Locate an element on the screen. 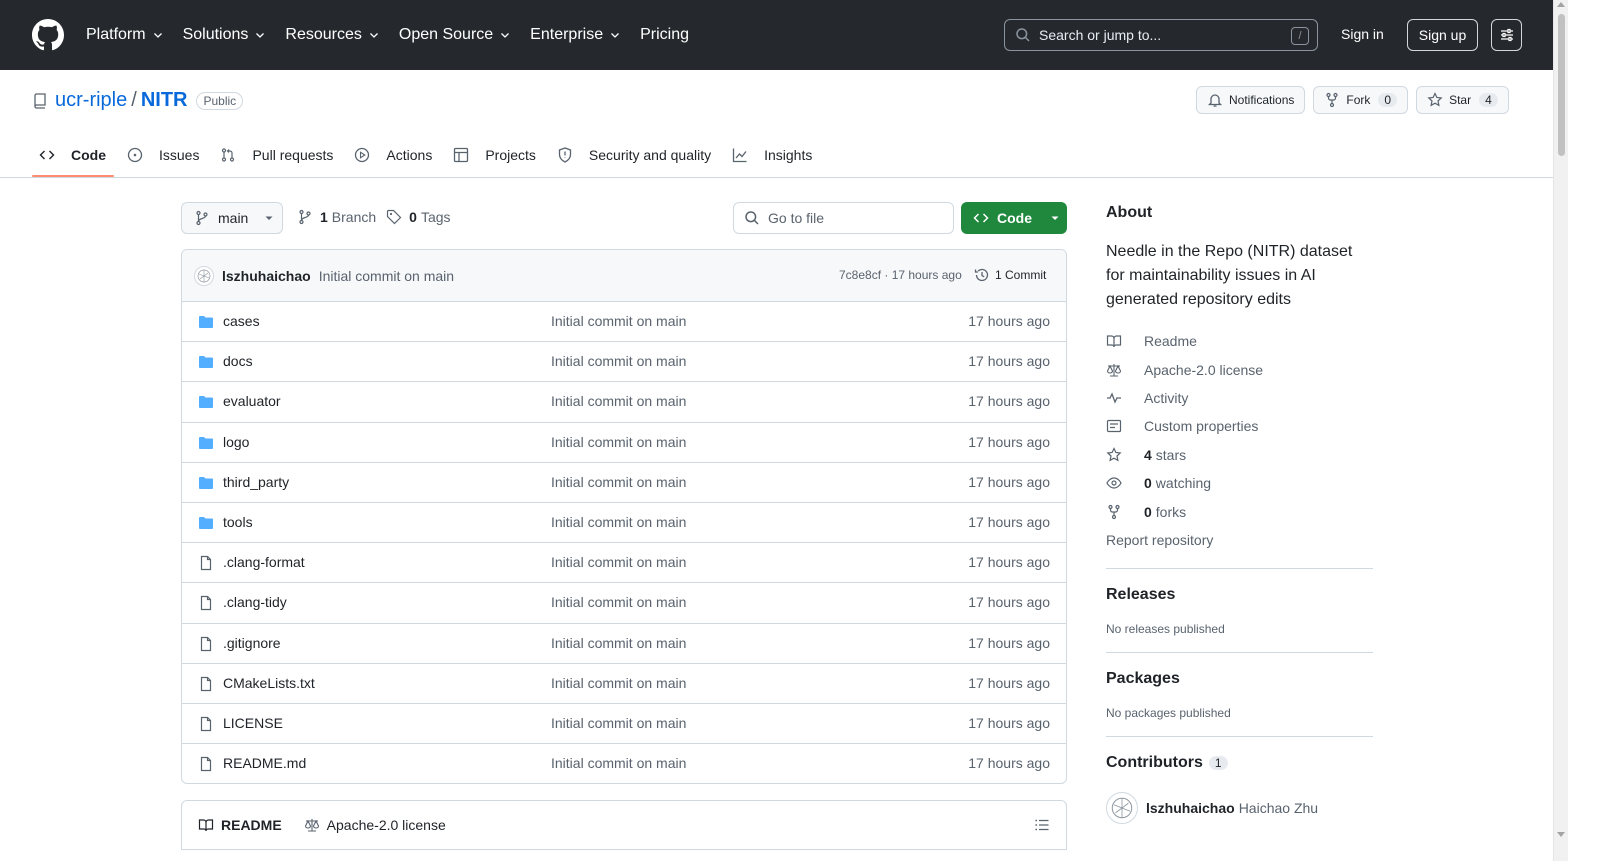  notifications-button: Notifications is located at coordinates (1251, 100).